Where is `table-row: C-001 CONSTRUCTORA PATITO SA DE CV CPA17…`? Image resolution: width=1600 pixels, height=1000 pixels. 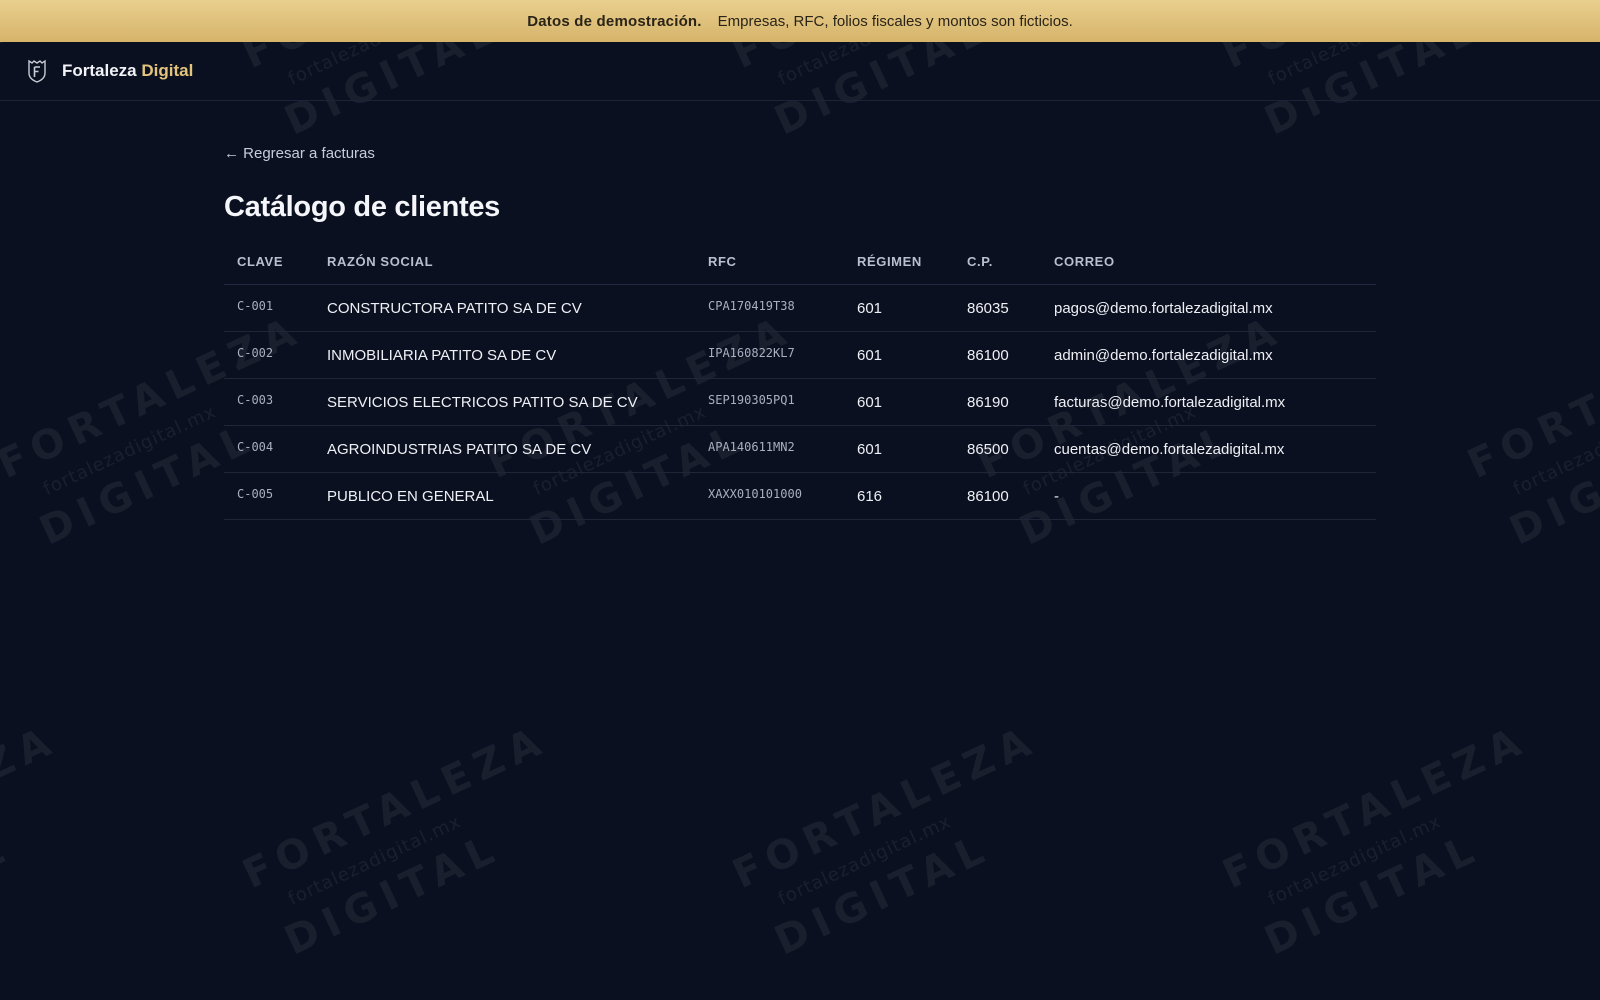
table-row: C-001 CONSTRUCTORA PATITO SA DE CV CPA17… is located at coordinates (800, 308).